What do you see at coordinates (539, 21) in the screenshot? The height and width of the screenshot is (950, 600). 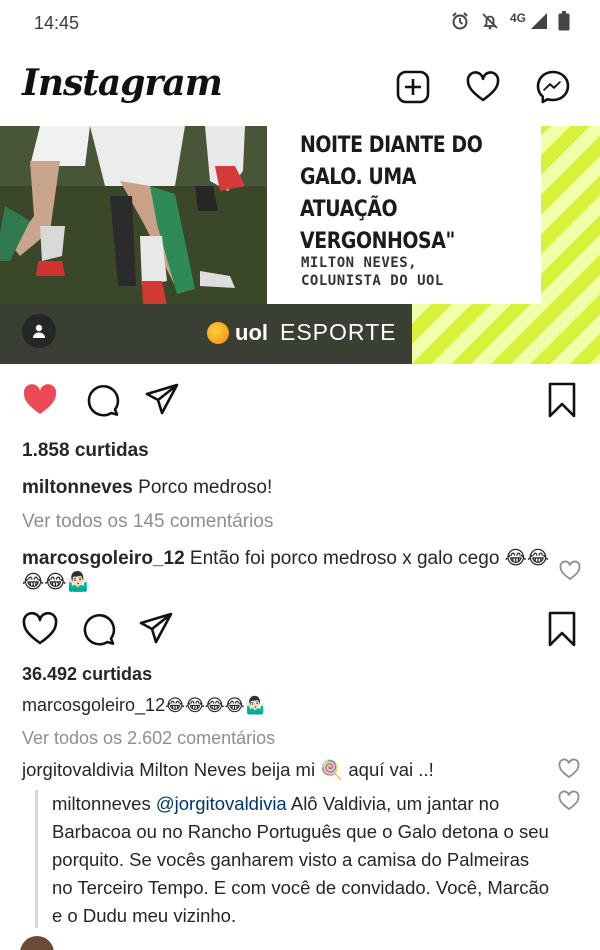 I see `signal-icon` at bounding box center [539, 21].